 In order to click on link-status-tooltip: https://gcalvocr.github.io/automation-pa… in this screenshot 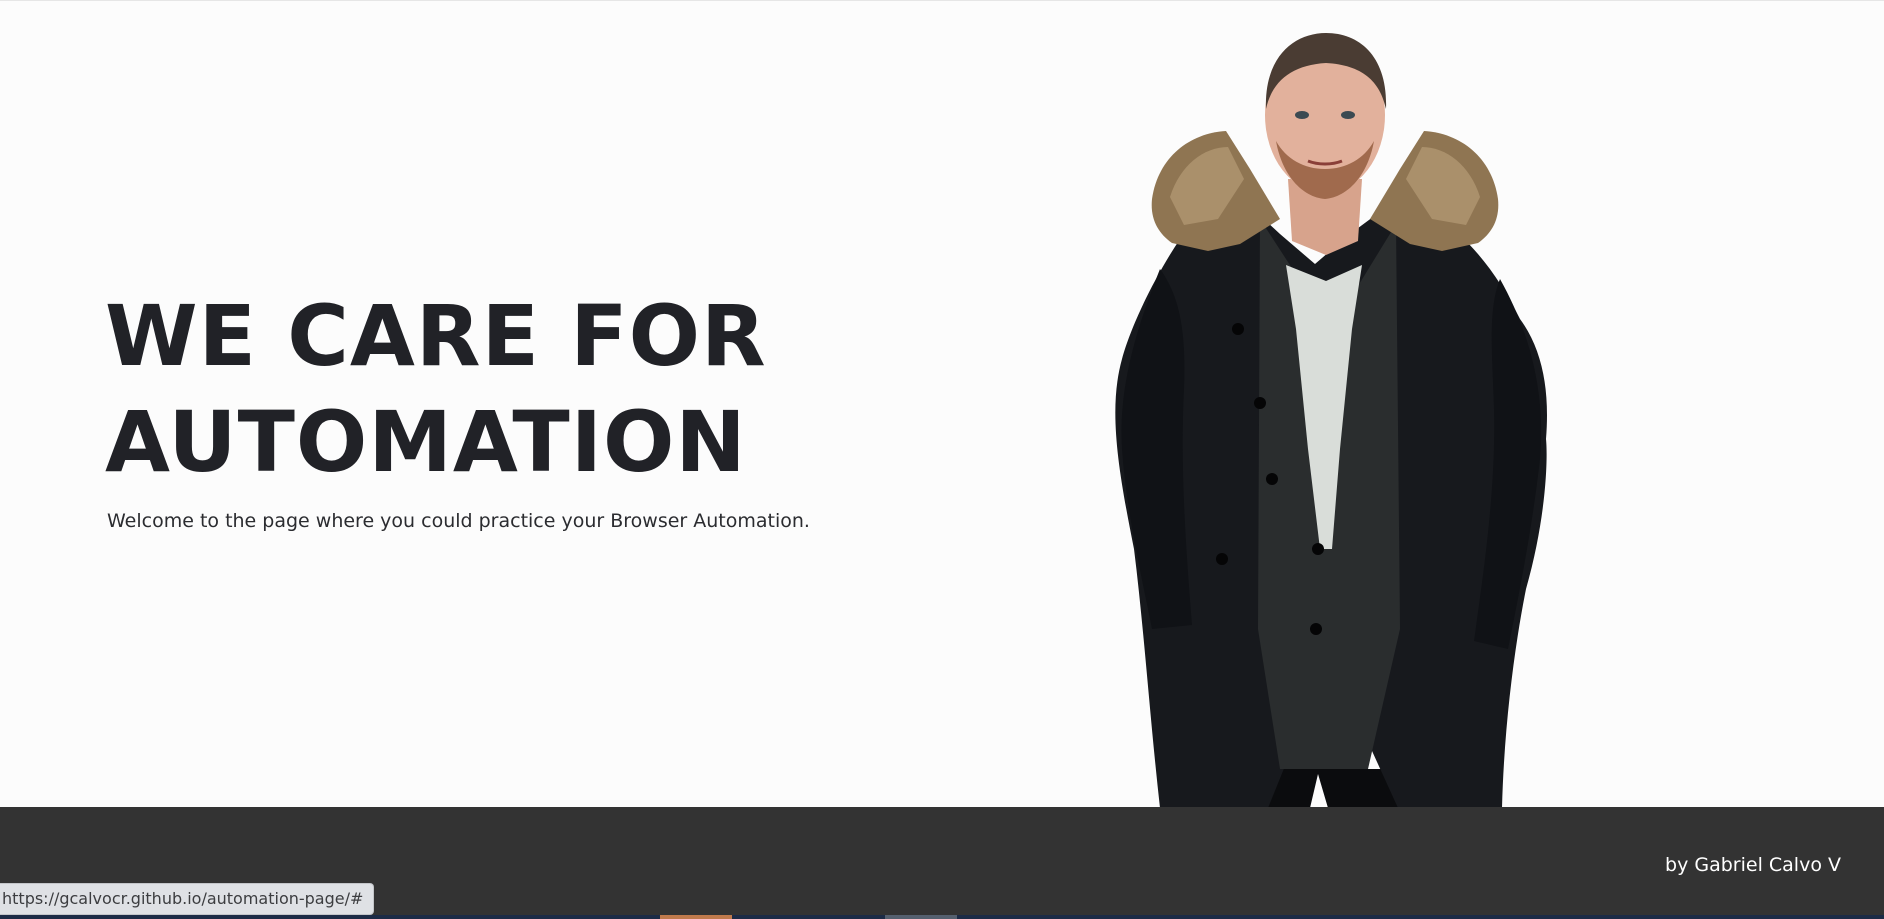, I will do `click(187, 899)`.